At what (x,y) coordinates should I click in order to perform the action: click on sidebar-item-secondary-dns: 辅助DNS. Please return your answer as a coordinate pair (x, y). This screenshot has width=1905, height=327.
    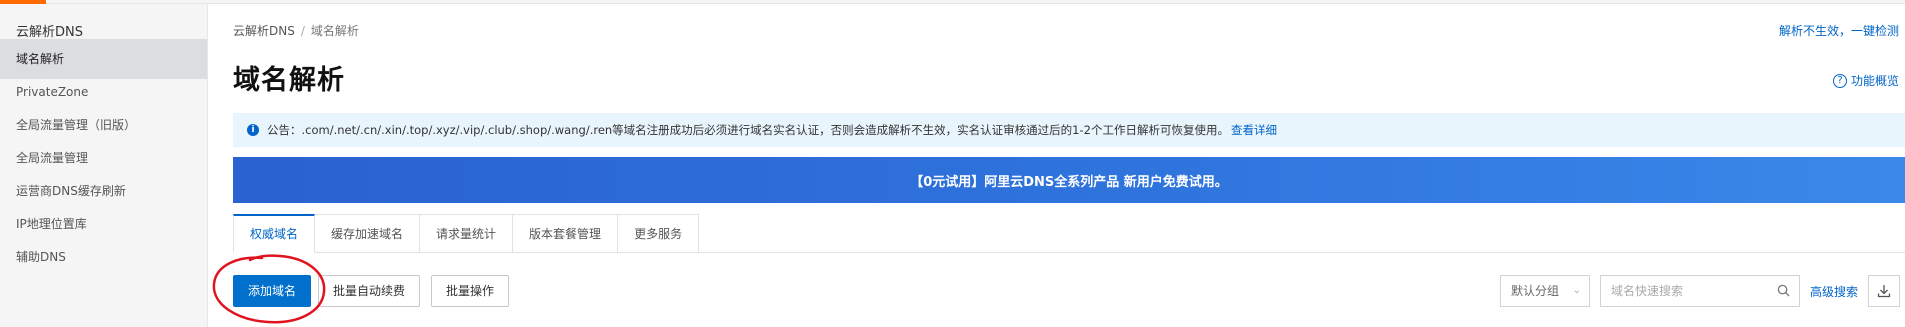
    Looking at the image, I should click on (103, 257).